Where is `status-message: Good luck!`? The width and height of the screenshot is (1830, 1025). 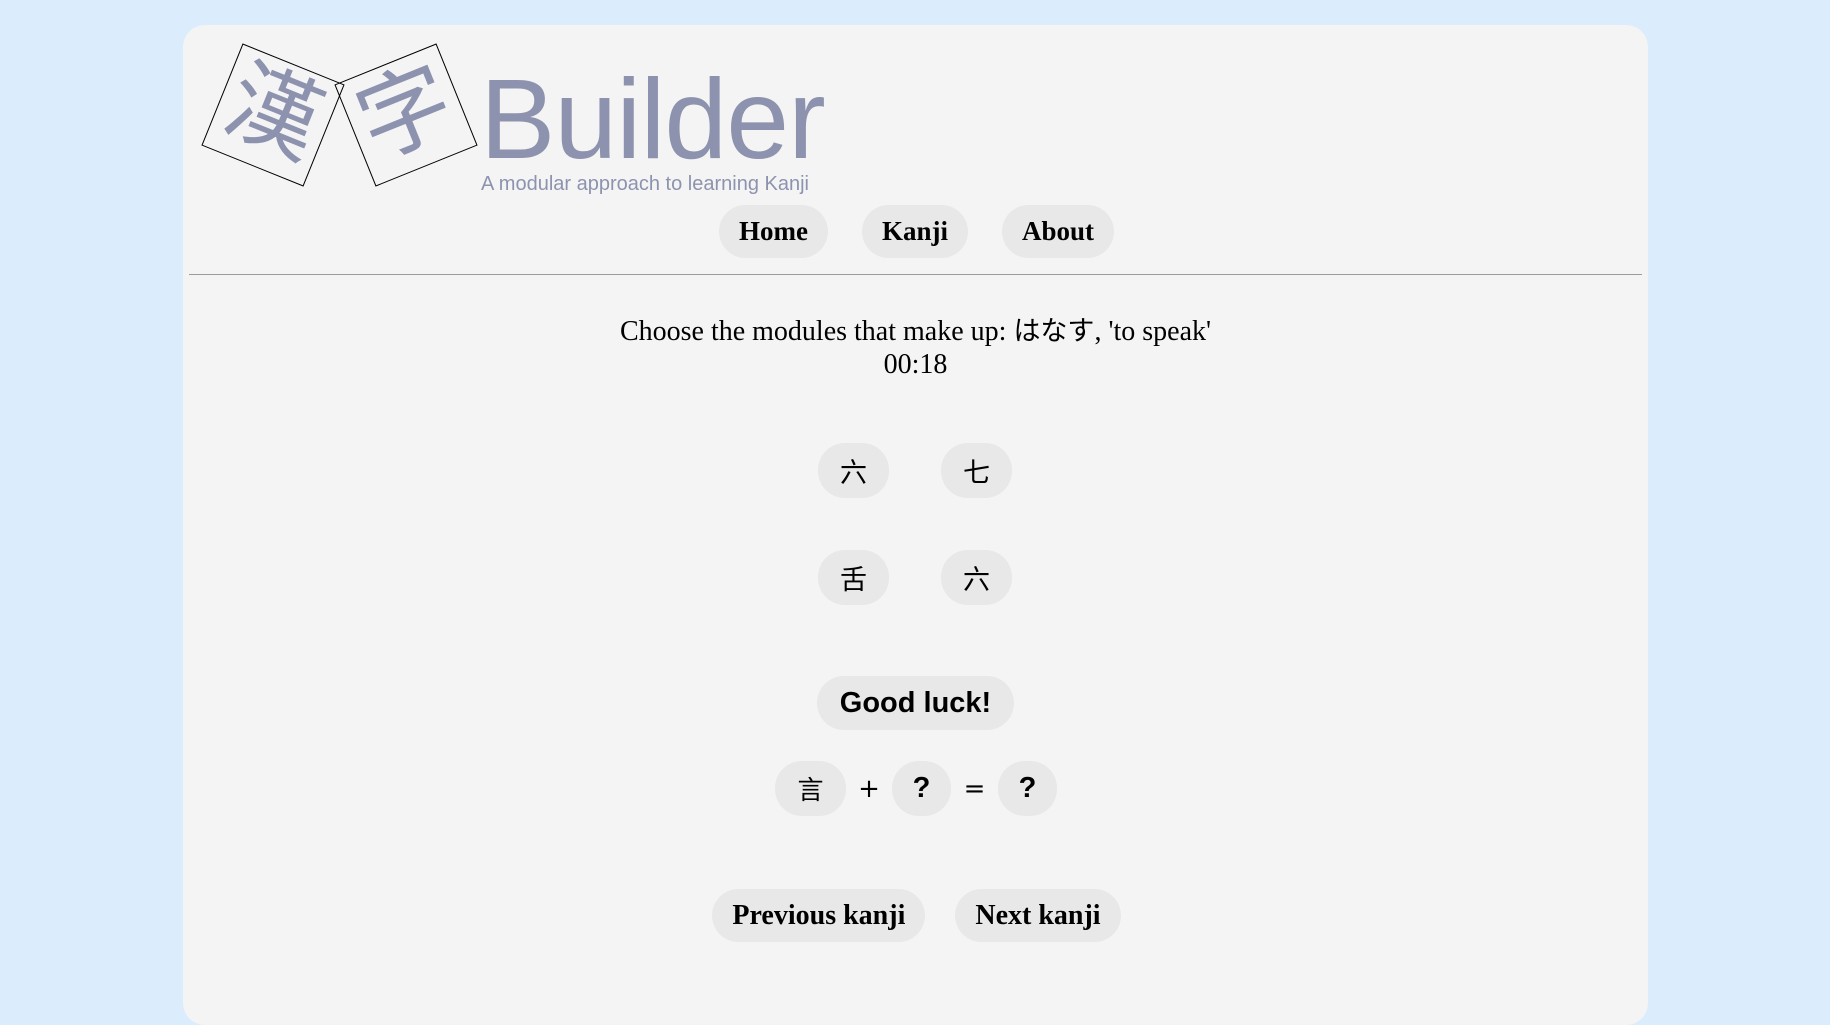
status-message: Good luck! is located at coordinates (915, 703).